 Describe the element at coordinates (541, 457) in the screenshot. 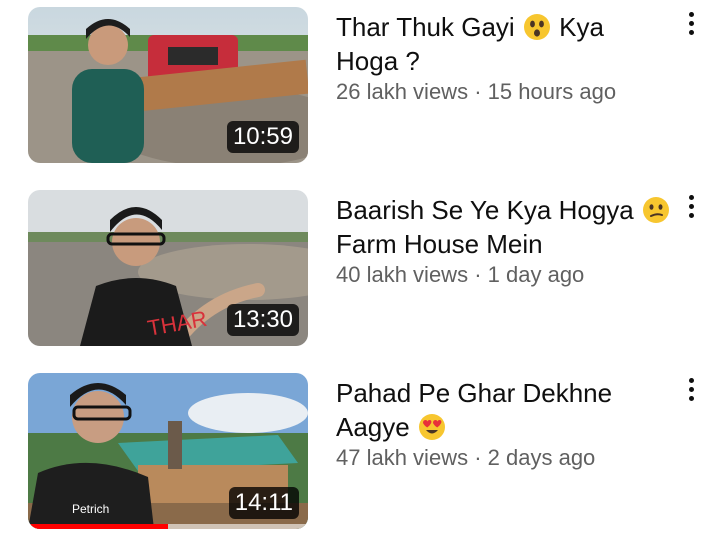

I see `upload-age: 2 days ago` at that location.